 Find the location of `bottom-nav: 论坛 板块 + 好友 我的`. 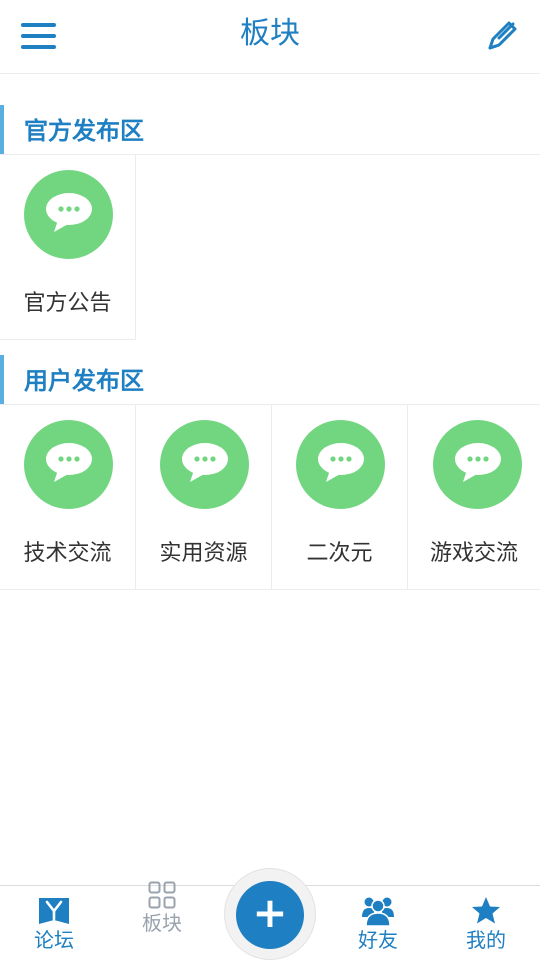

bottom-nav: 论坛 板块 + 好友 我的 is located at coordinates (270, 914).